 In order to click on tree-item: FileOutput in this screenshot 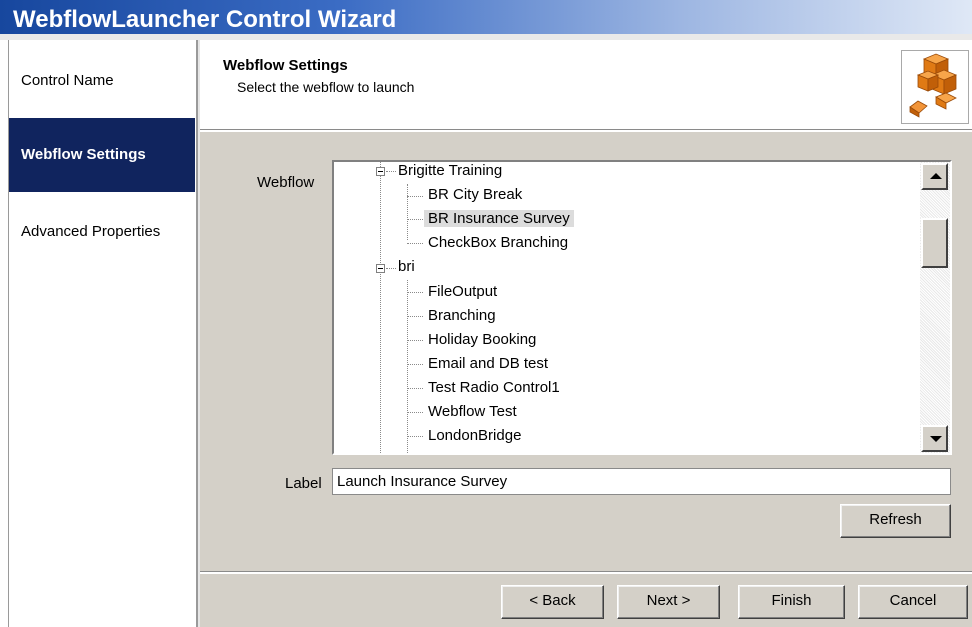, I will do `click(462, 291)`.